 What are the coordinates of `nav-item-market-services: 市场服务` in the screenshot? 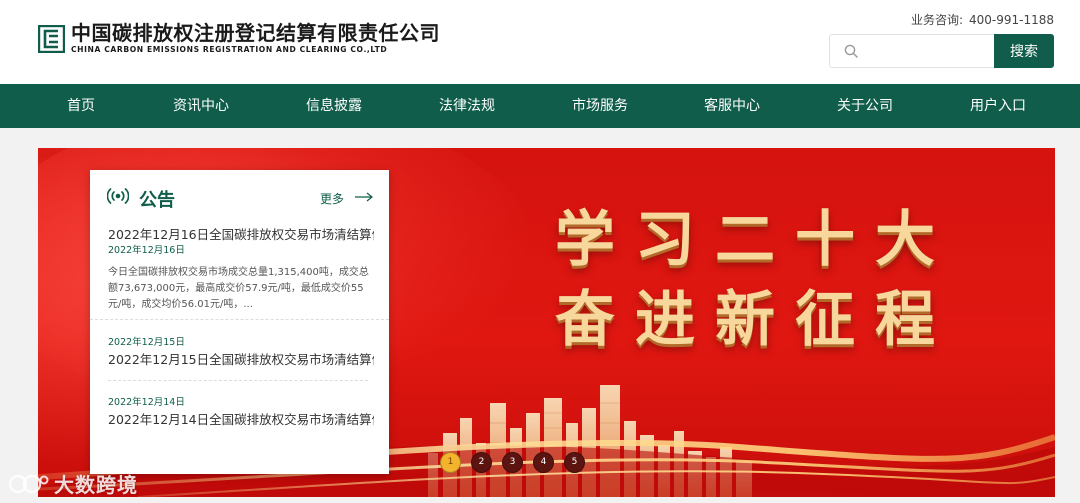 It's located at (600, 106).